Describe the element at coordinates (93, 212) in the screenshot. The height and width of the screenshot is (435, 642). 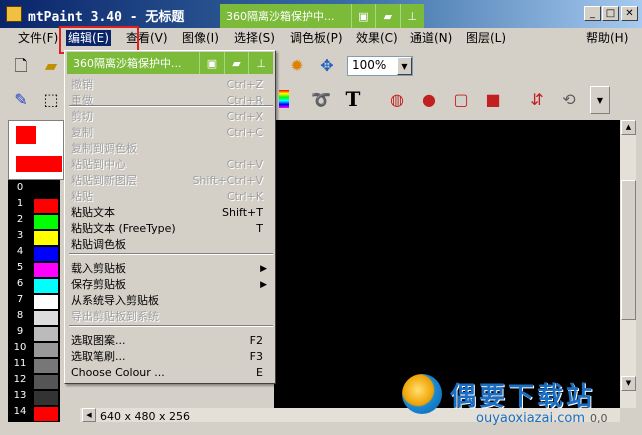
I see `menu-item-label: 粘贴文本` at that location.